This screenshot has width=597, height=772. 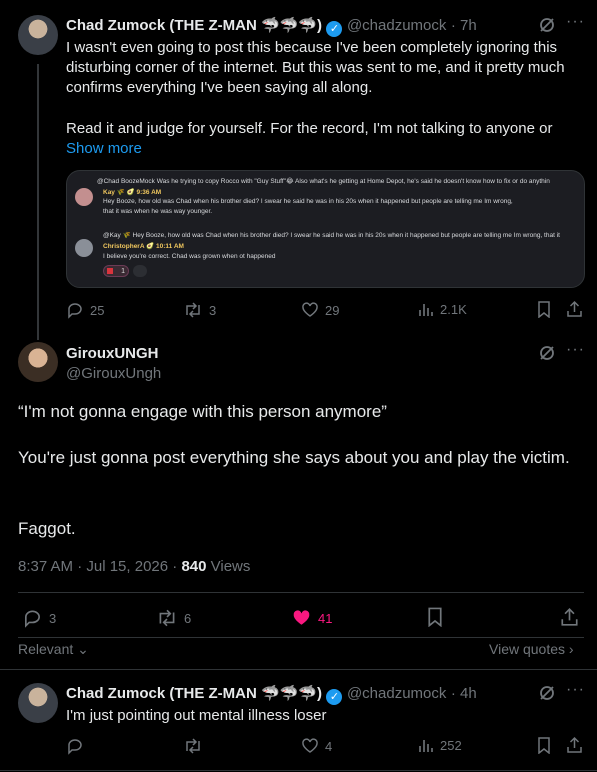 What do you see at coordinates (325, 618) in the screenshot?
I see `like-count: 41` at bounding box center [325, 618].